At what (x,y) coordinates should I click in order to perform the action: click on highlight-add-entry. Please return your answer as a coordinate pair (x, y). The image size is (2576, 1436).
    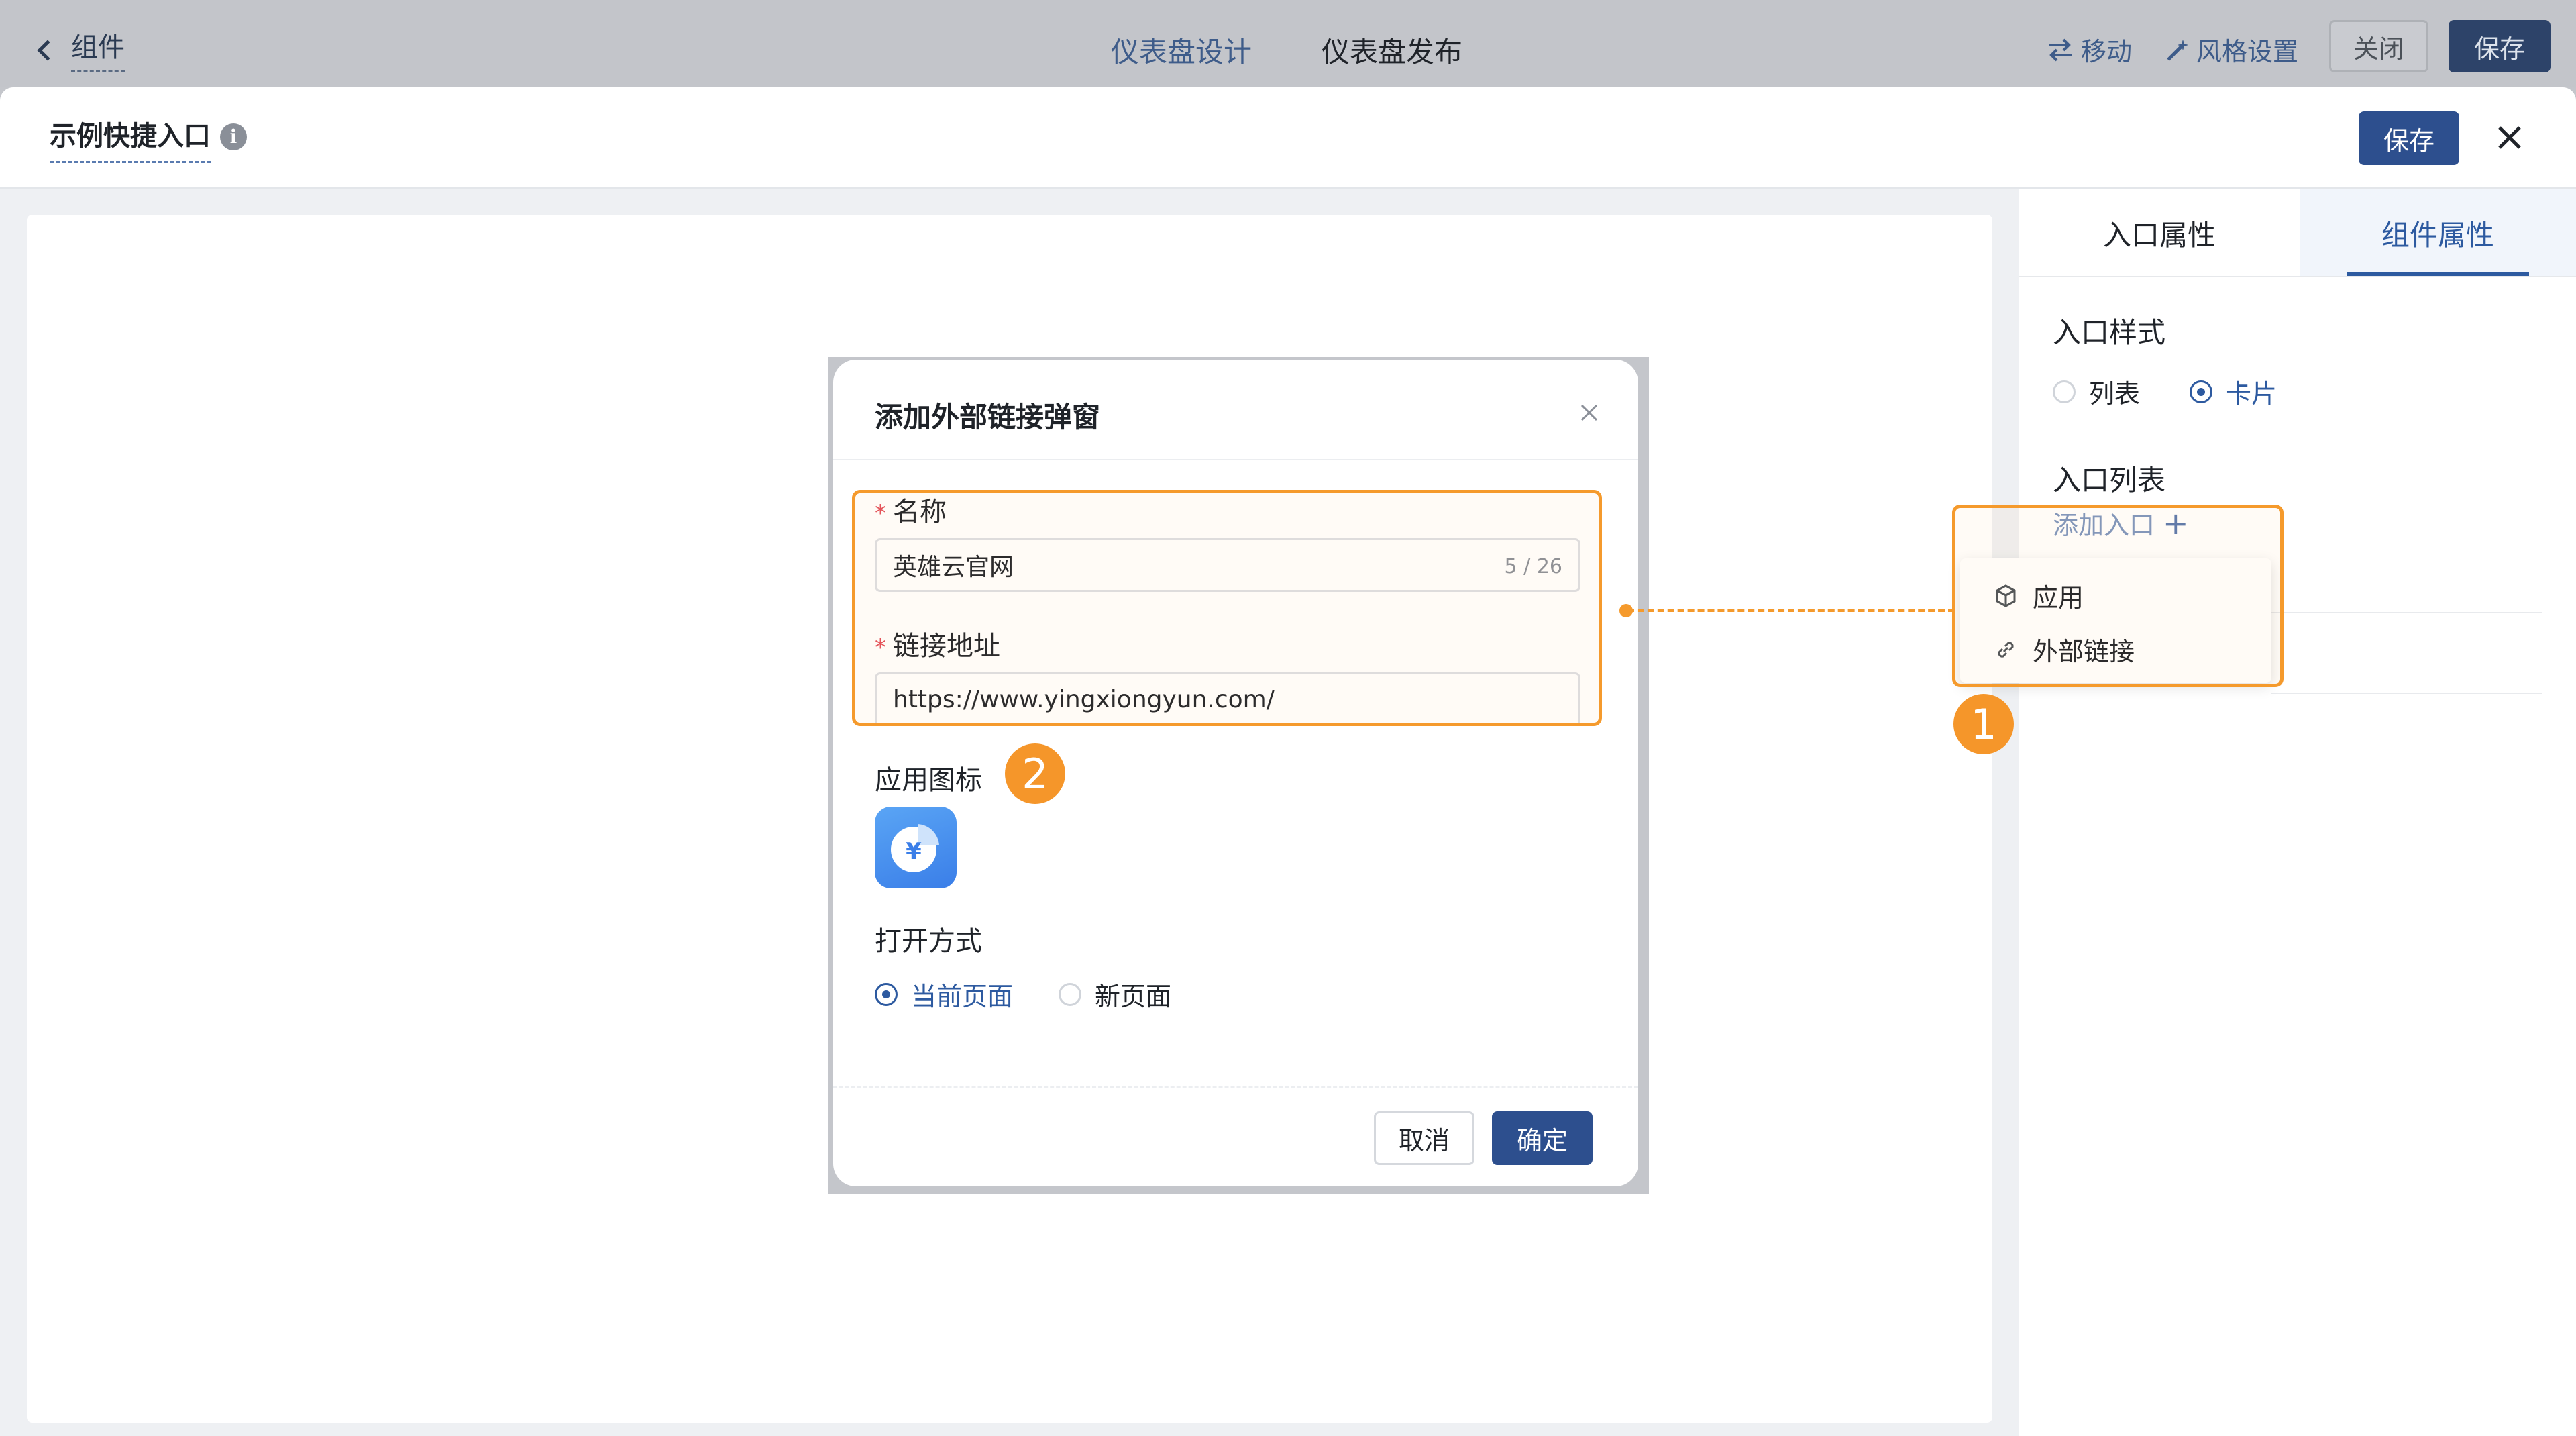
    Looking at the image, I should click on (2118, 596).